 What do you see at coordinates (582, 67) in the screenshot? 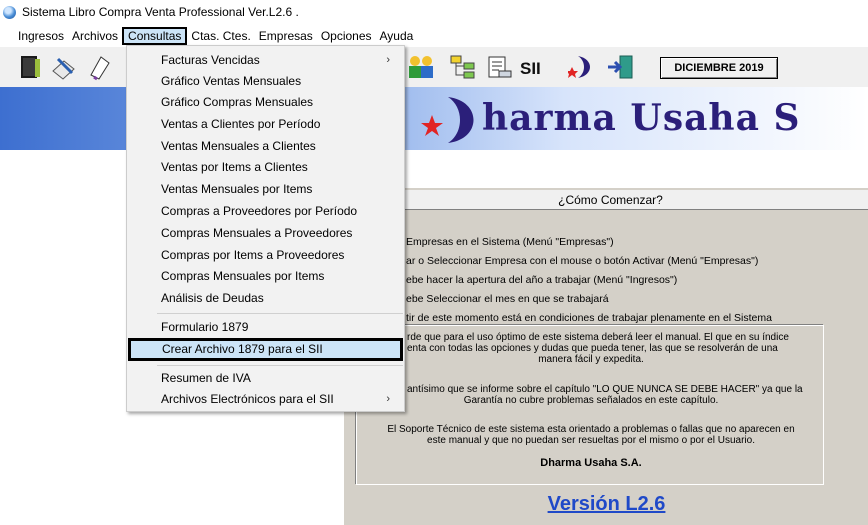
I see `dharma-logo-icon` at bounding box center [582, 67].